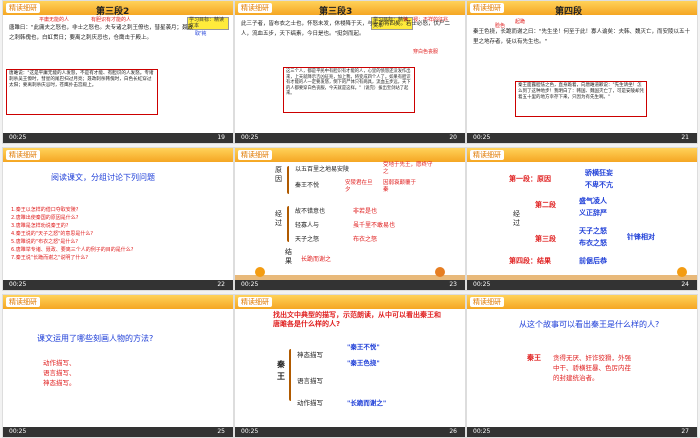 Image resolution: width=700 pixels, height=438 pixels. What do you see at coordinates (221, 137) in the screenshot?
I see `slide-number: 19` at bounding box center [221, 137].